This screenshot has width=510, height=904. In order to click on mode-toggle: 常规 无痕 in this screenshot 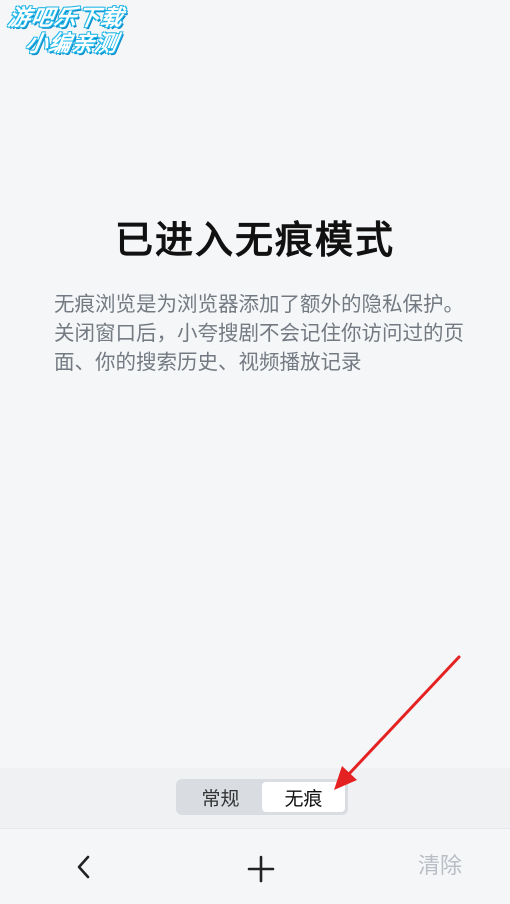, I will do `click(262, 797)`.